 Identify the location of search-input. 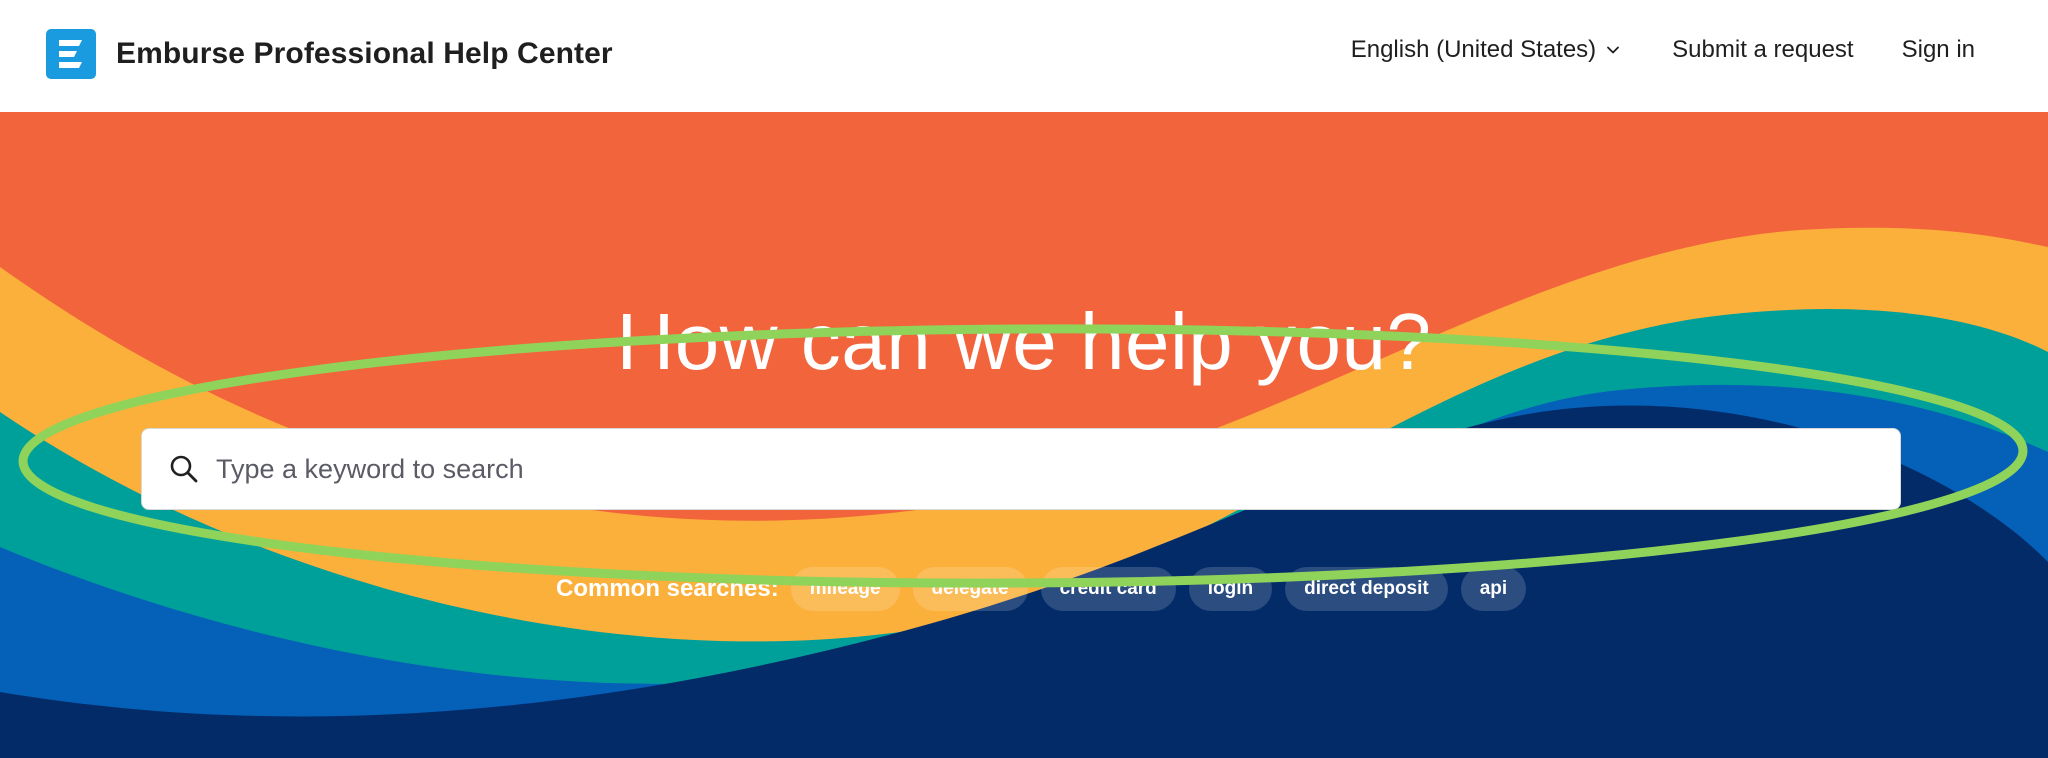
(1016, 469).